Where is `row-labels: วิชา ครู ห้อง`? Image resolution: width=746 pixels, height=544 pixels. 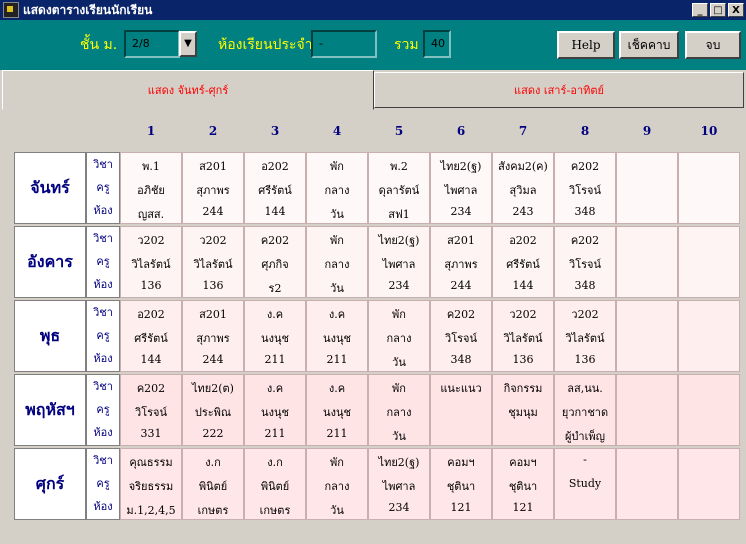 row-labels: วิชา ครู ห้อง is located at coordinates (103, 336).